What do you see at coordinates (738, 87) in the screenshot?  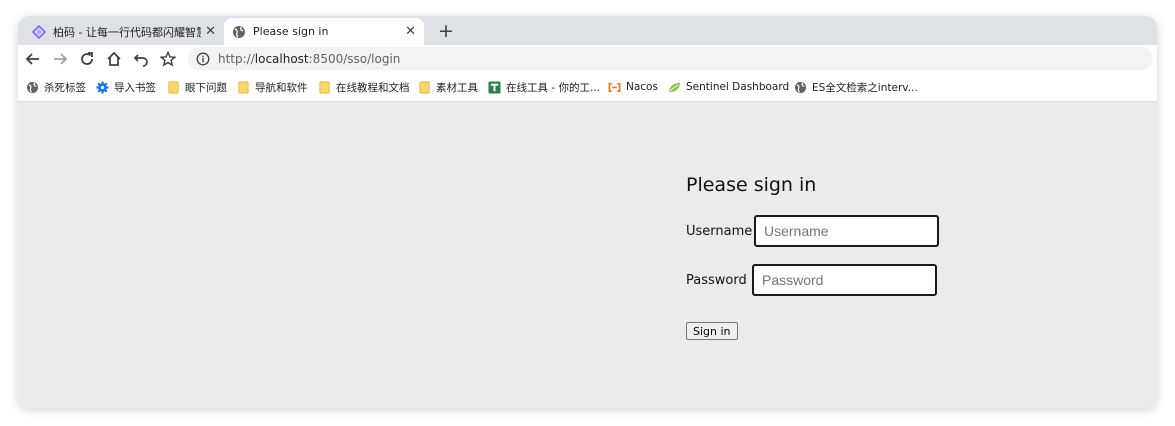 I see `bookmark-label: Sentinel Dashboard` at bounding box center [738, 87].